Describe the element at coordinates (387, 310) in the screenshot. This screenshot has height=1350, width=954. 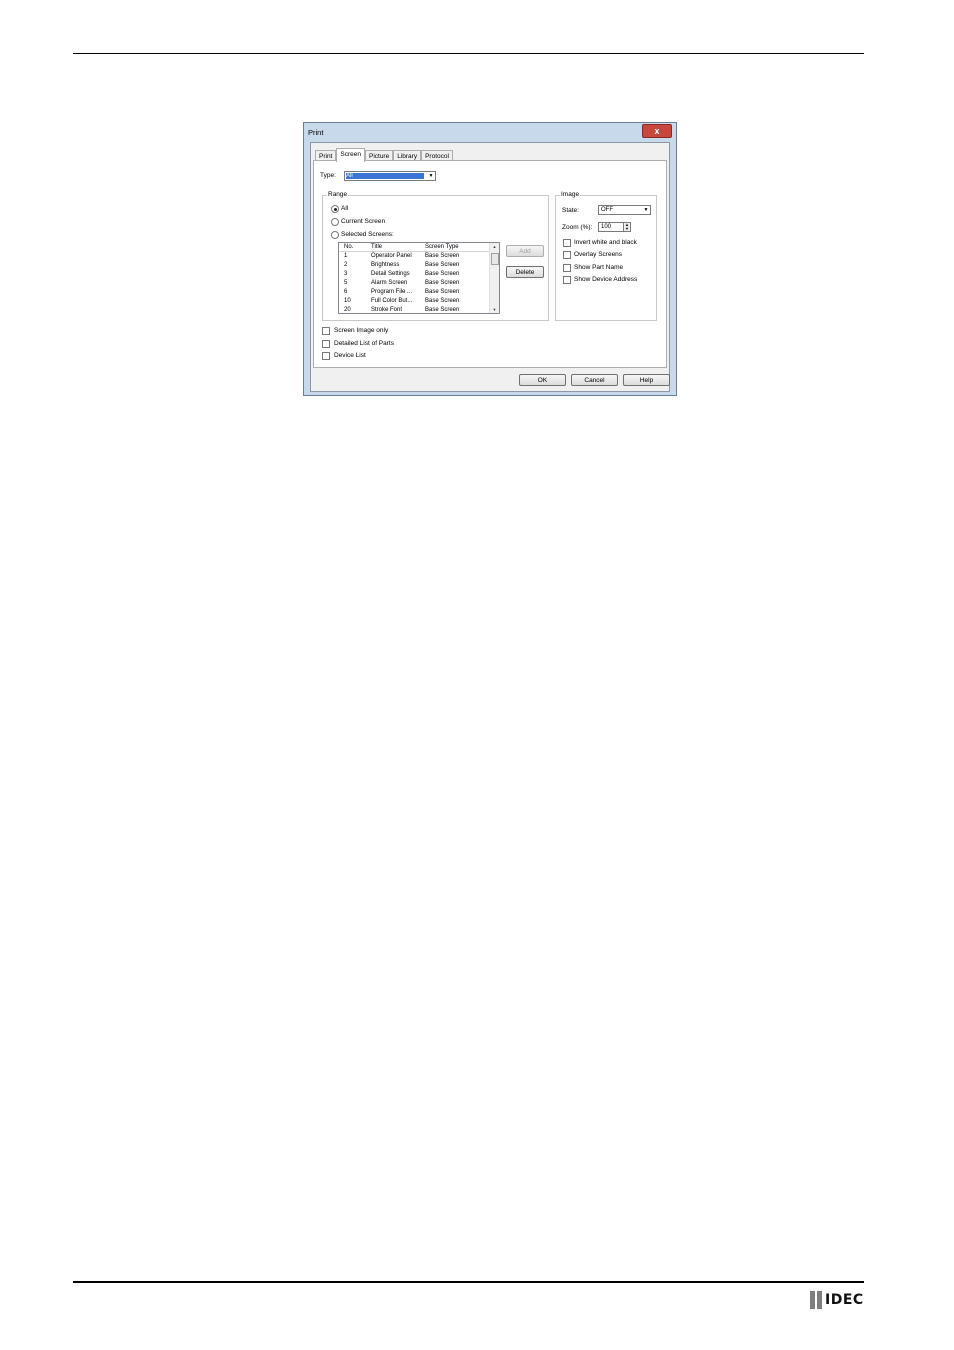
I see `row-title: Stroke Font` at that location.